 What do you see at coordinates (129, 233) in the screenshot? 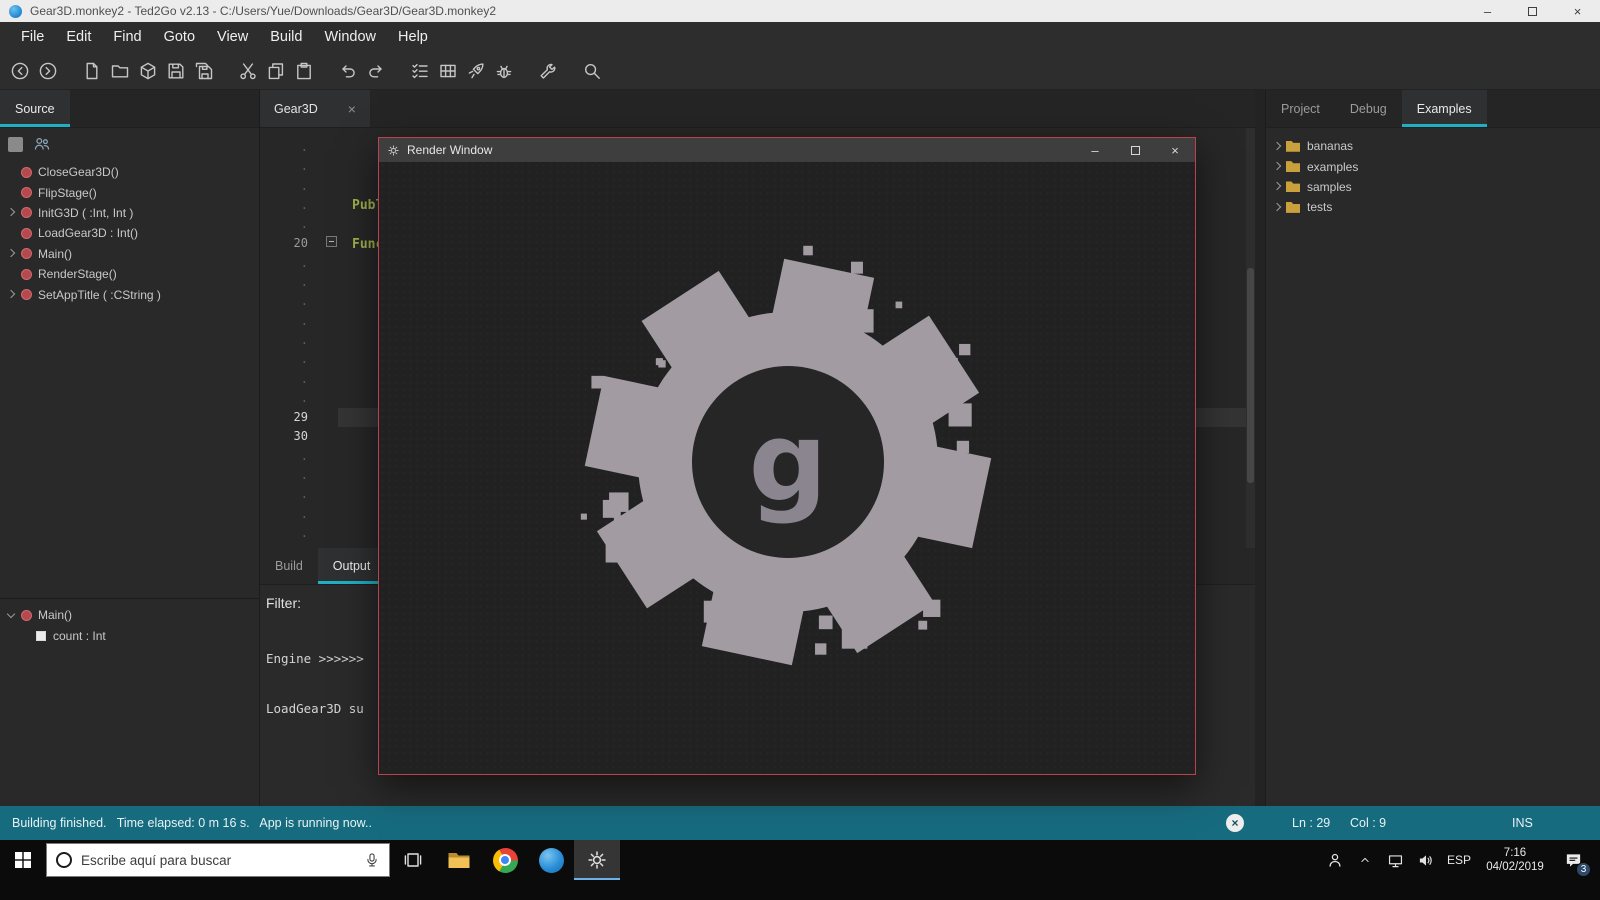
I see `source-item: LoadGear3D : Int()` at bounding box center [129, 233].